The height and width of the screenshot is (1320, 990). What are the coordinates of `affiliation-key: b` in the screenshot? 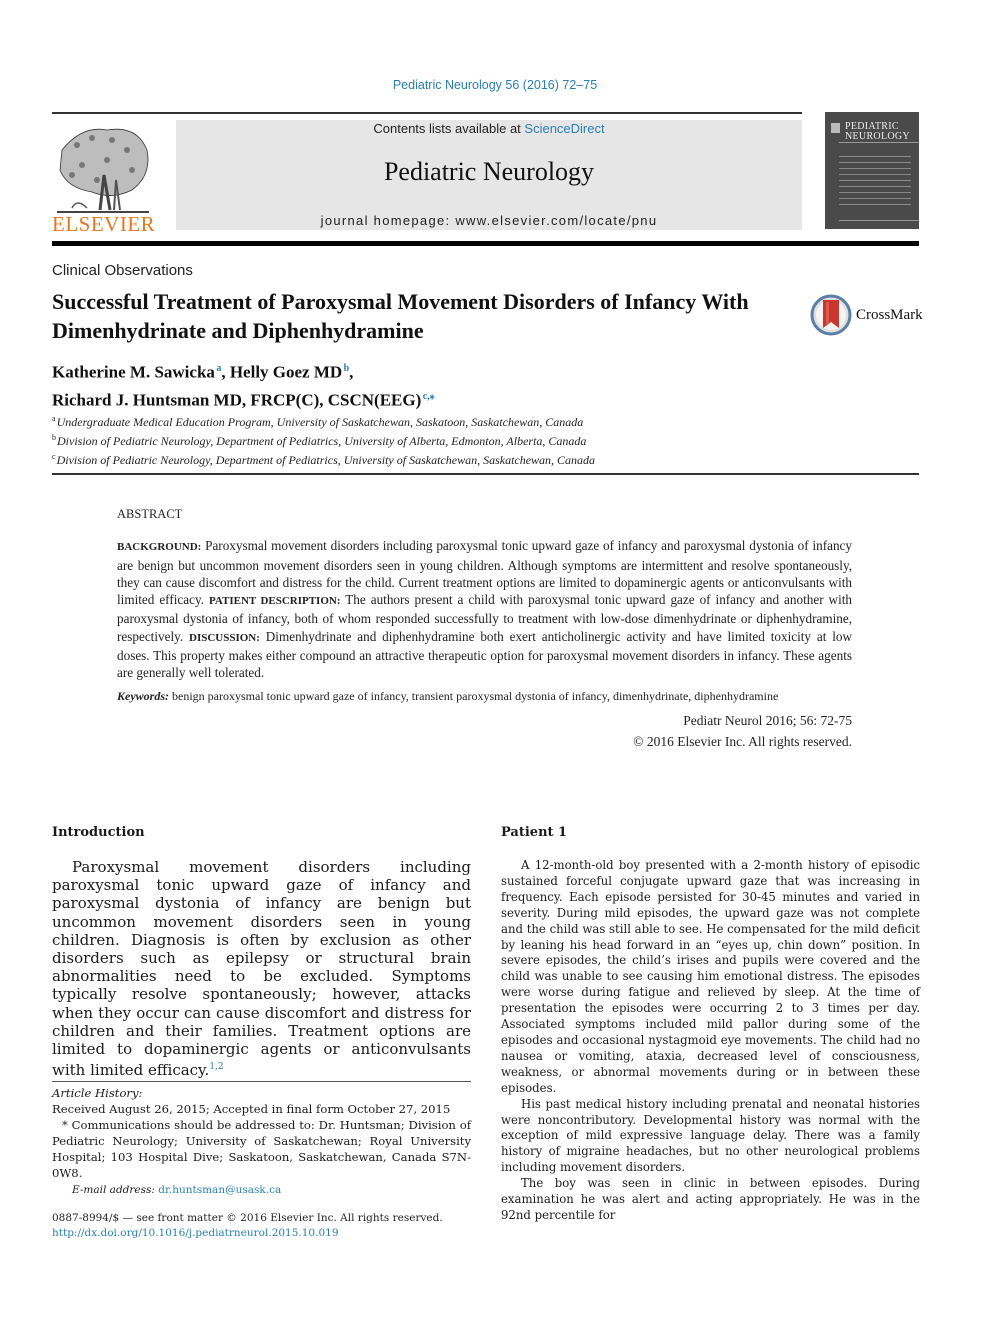 It's located at (54, 437).